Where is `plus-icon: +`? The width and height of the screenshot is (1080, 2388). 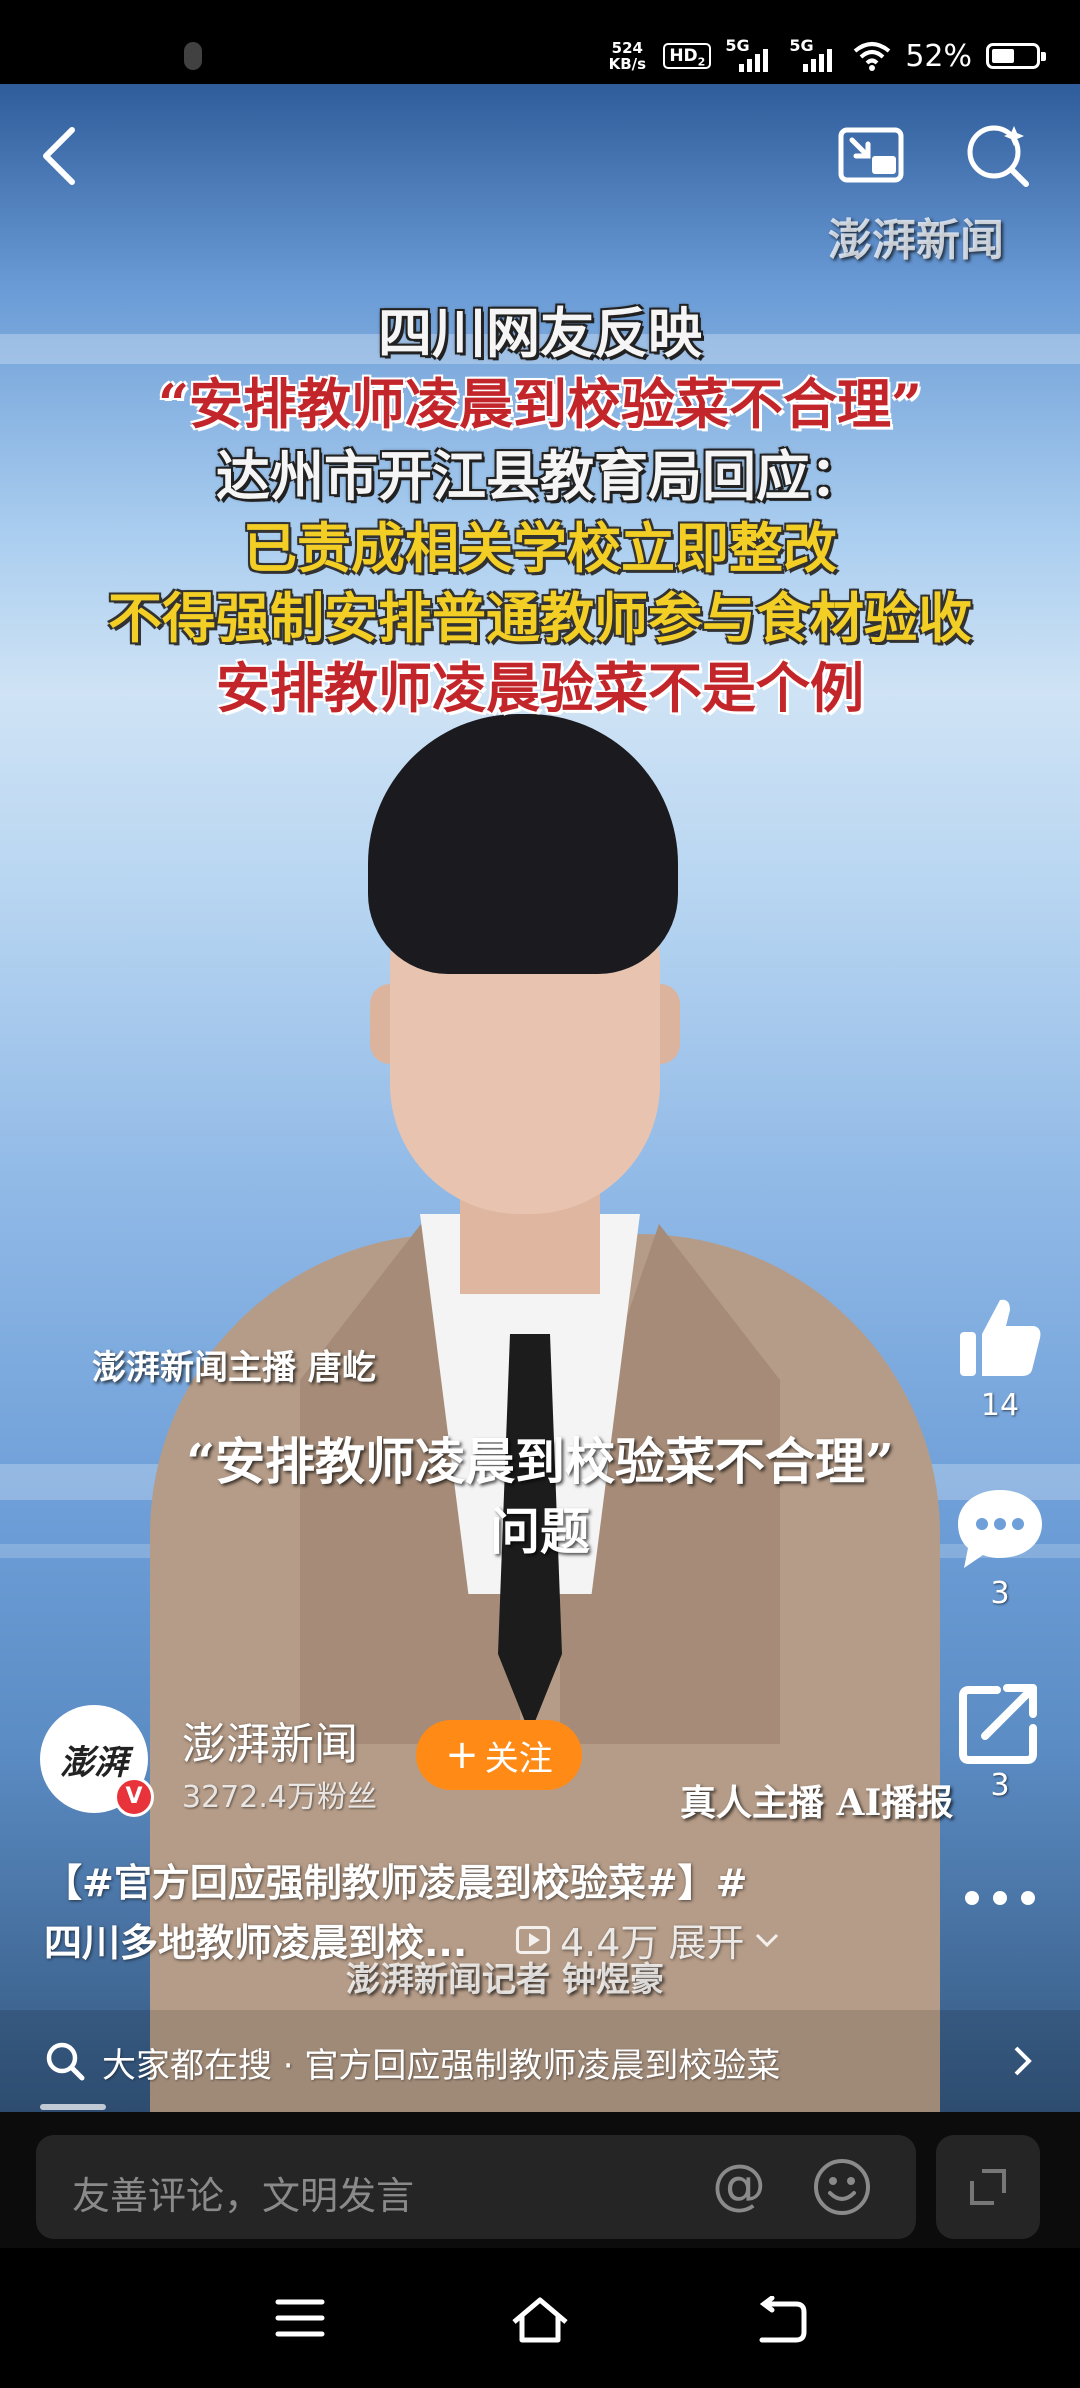 plus-icon: + is located at coordinates (462, 1755).